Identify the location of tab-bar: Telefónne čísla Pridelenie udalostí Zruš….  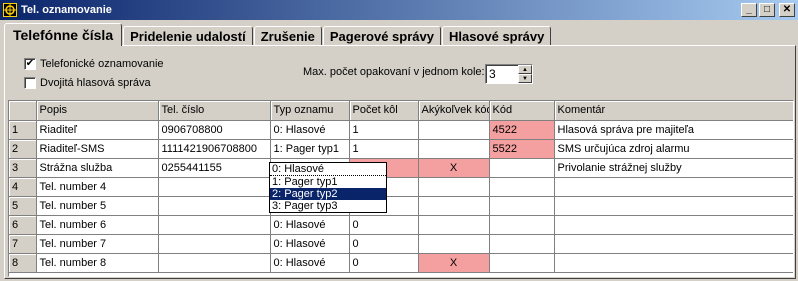
(278, 34).